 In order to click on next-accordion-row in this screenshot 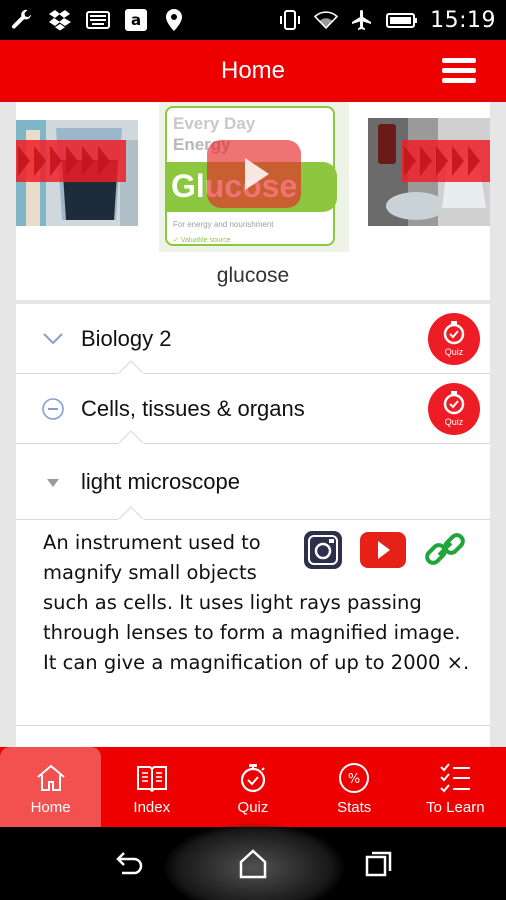, I will do `click(253, 736)`.